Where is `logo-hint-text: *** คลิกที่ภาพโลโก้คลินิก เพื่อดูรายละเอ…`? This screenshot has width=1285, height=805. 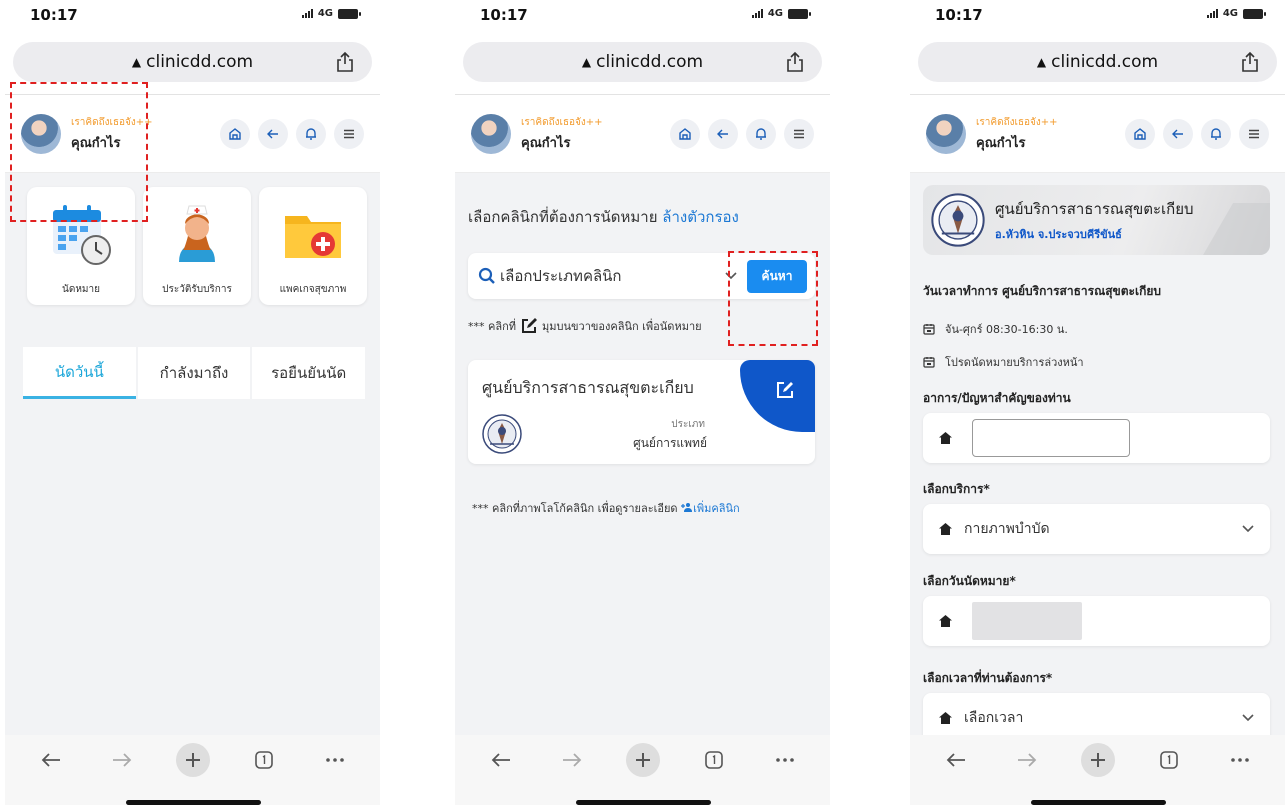
logo-hint-text: *** คลิกที่ภาพโลโก้คลินิก เพื่อดูรายละเอ… is located at coordinates (575, 508).